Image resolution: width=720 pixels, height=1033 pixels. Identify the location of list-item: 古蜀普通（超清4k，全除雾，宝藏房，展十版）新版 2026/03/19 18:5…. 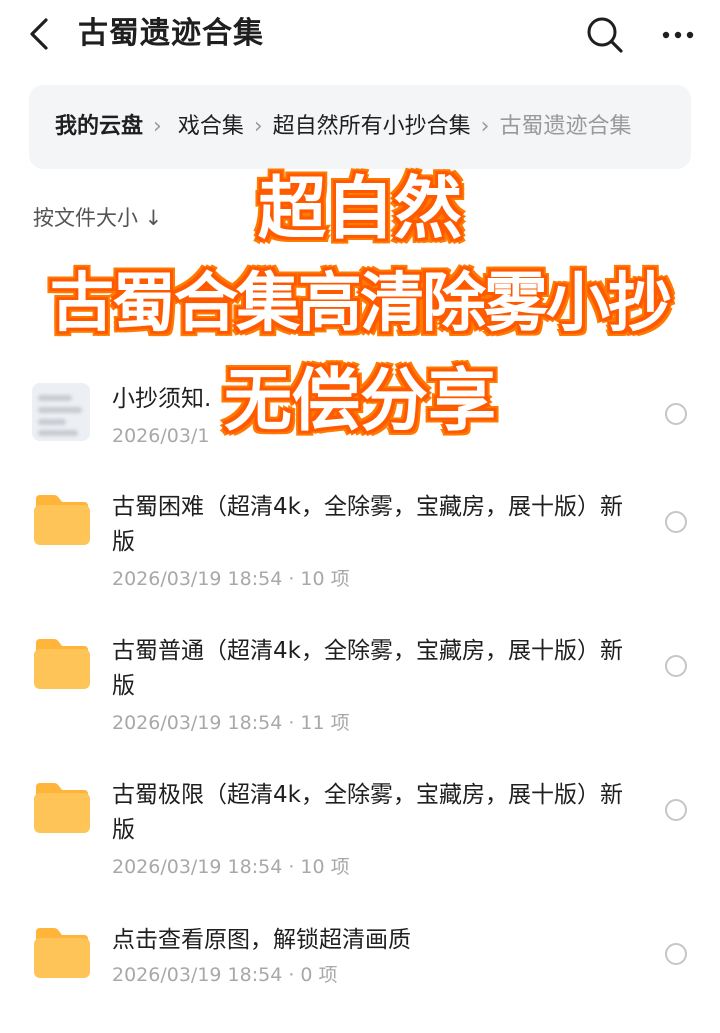
(360, 689).